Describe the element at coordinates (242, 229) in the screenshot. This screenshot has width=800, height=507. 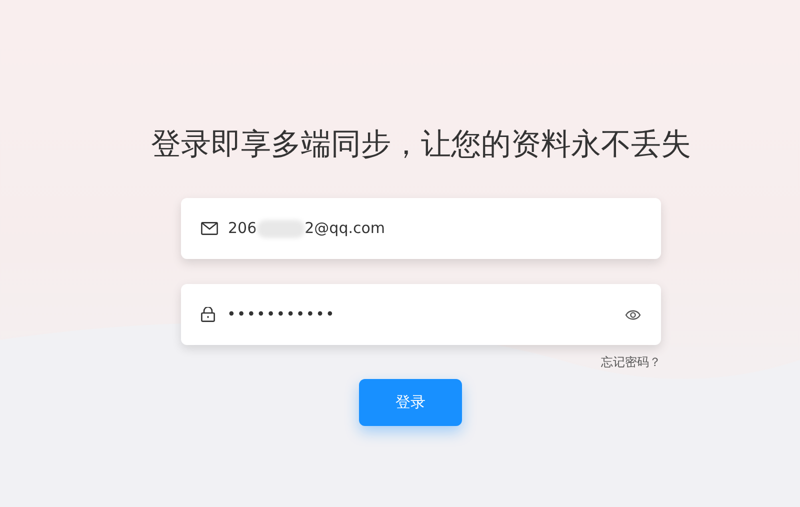
I see `email-text: 206` at that location.